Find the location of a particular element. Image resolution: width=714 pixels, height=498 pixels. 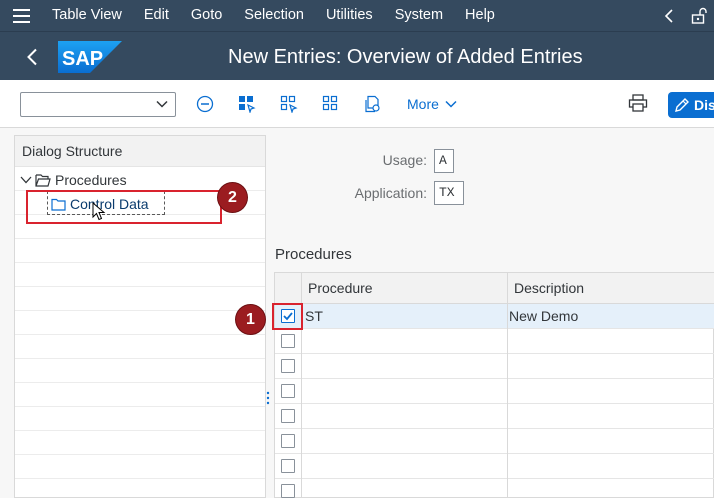

select-column-header is located at coordinates (288, 288).